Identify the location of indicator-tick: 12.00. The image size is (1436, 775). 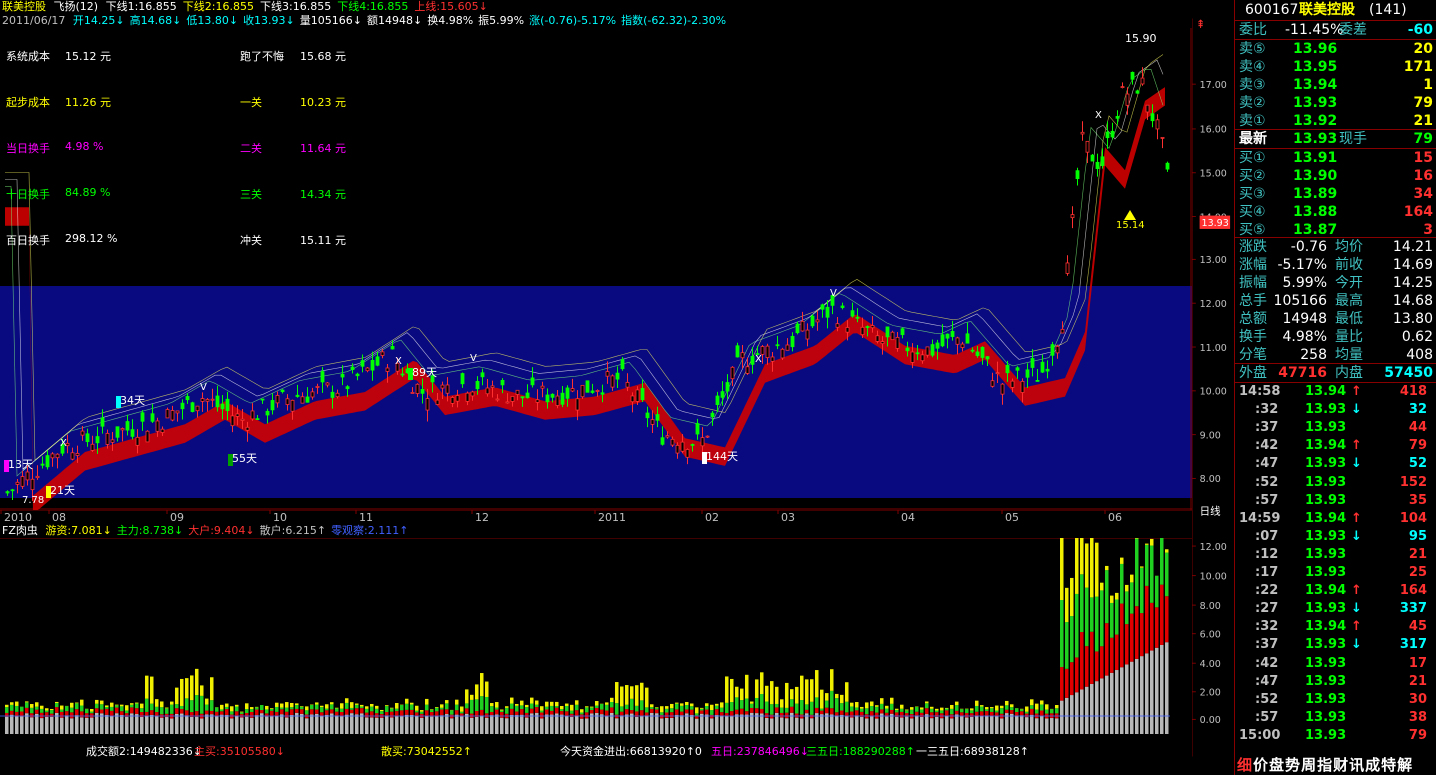
(1213, 547).